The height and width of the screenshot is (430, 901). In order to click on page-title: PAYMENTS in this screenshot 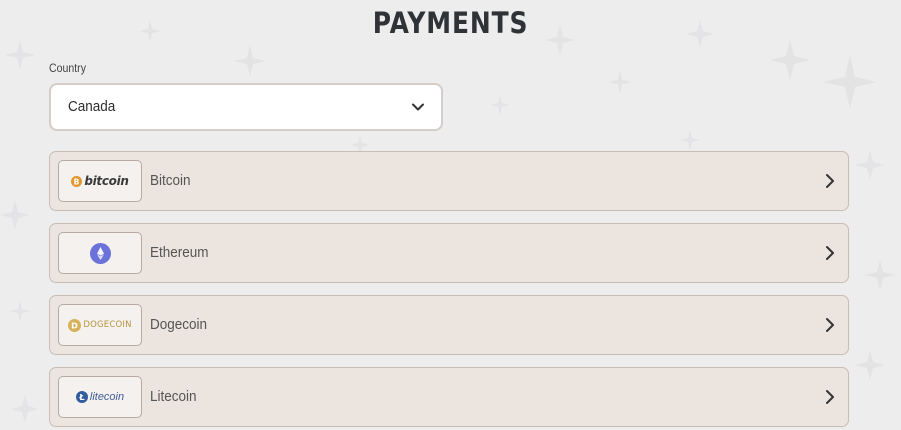, I will do `click(450, 23)`.